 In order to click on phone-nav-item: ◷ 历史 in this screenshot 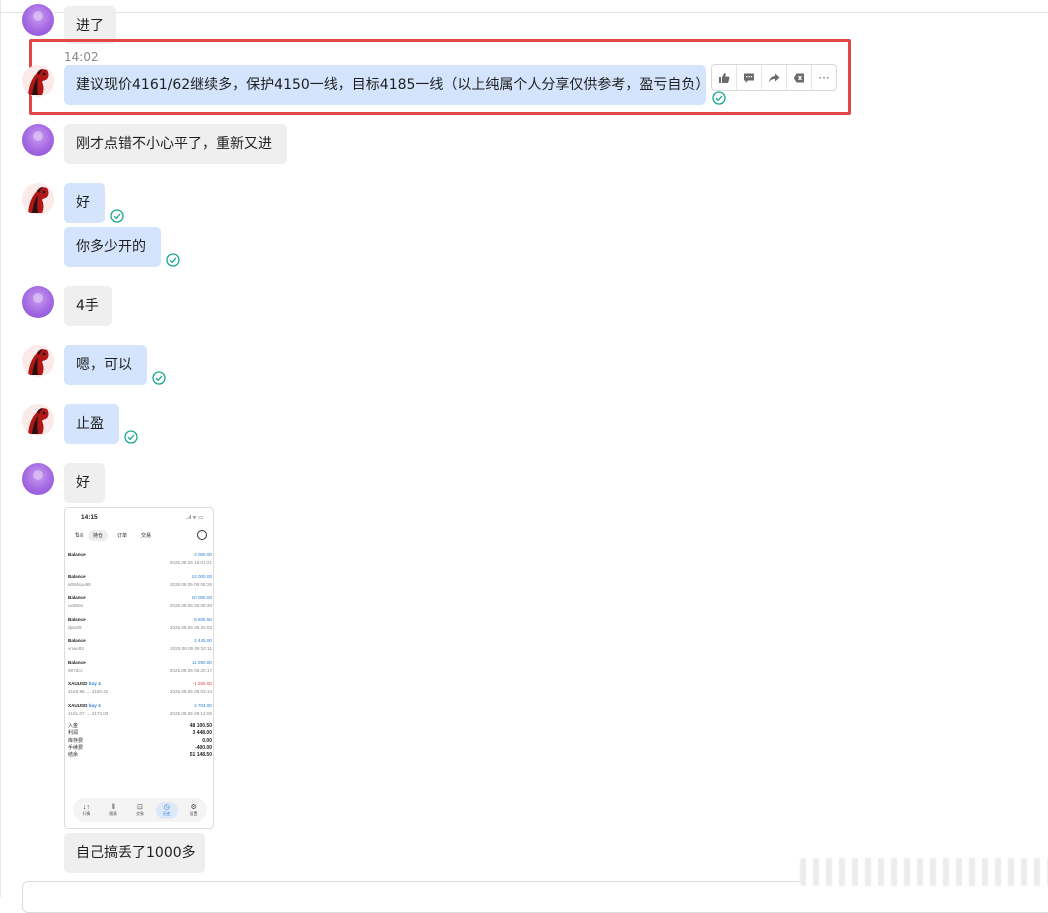, I will do `click(166, 810)`.